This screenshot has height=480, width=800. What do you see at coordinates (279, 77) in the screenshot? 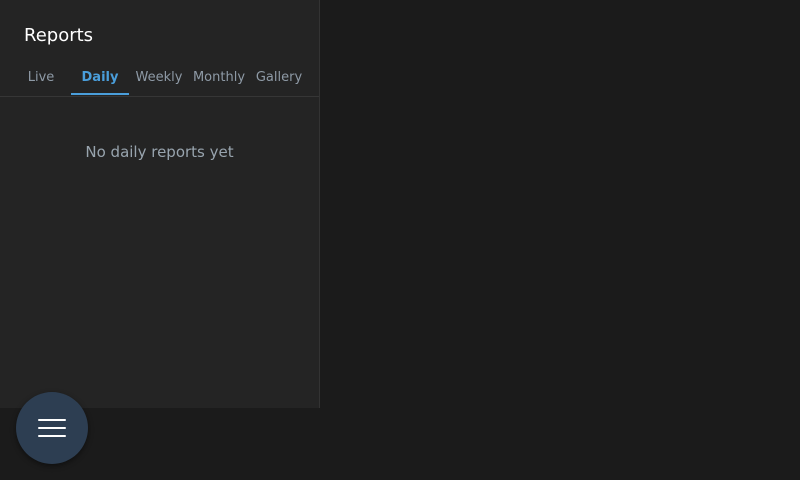
I see `tab-gallery: Gallery` at bounding box center [279, 77].